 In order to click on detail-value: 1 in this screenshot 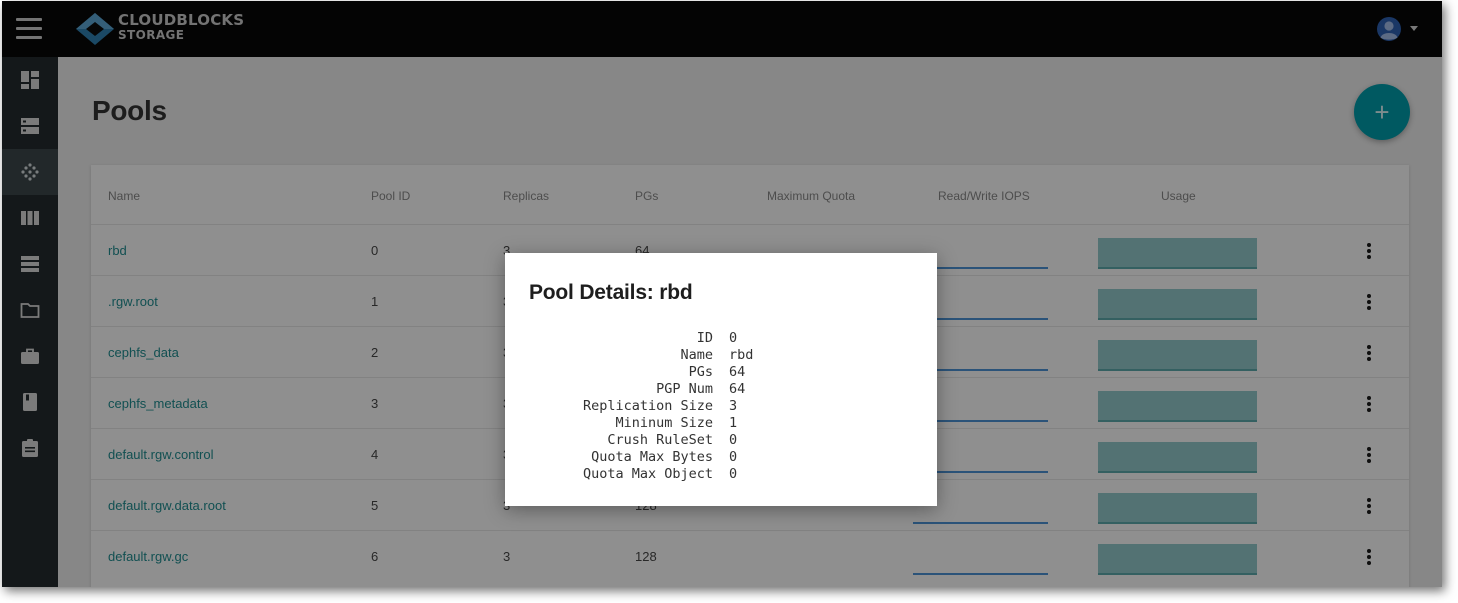, I will do `click(733, 423)`.